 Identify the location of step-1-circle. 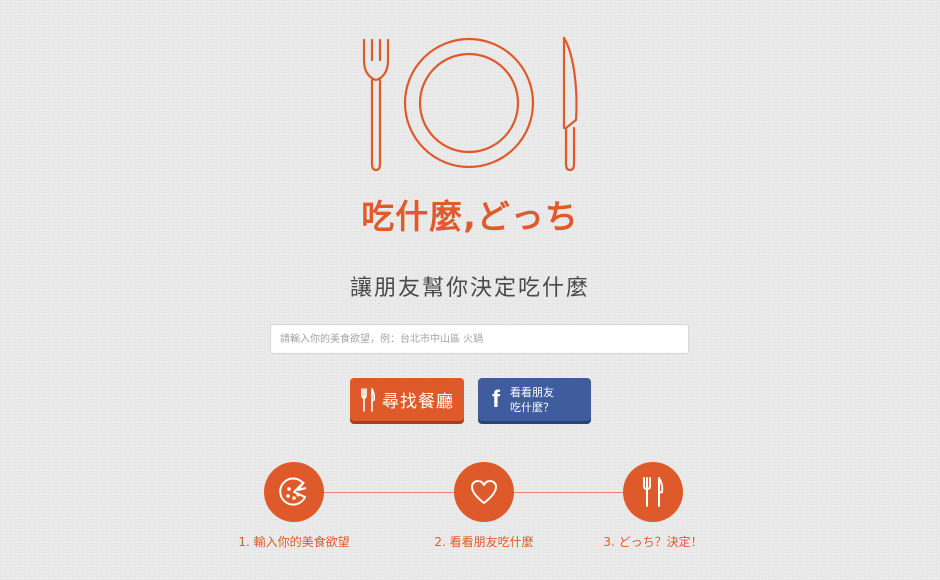
(294, 492).